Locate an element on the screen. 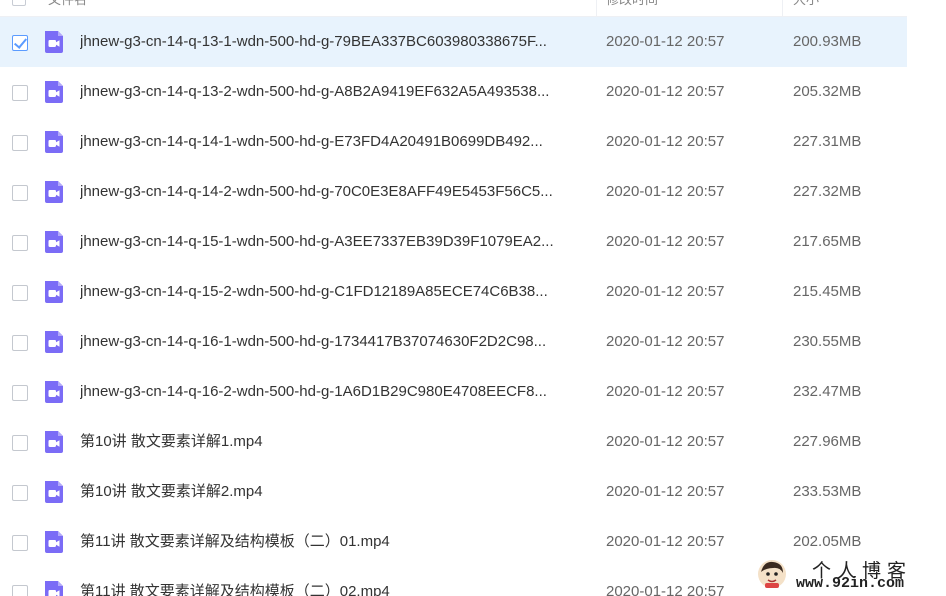  file-name: 第10讲 散文要素详解1.mp4 is located at coordinates (335, 442).